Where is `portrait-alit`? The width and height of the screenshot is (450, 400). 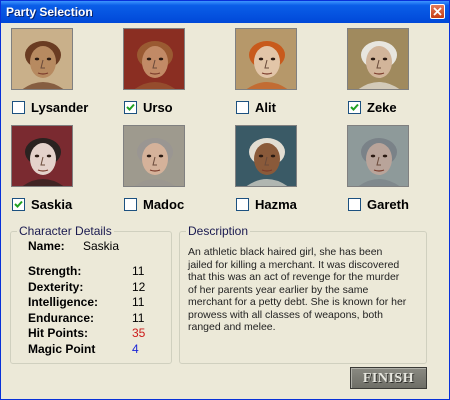 portrait-alit is located at coordinates (266, 59).